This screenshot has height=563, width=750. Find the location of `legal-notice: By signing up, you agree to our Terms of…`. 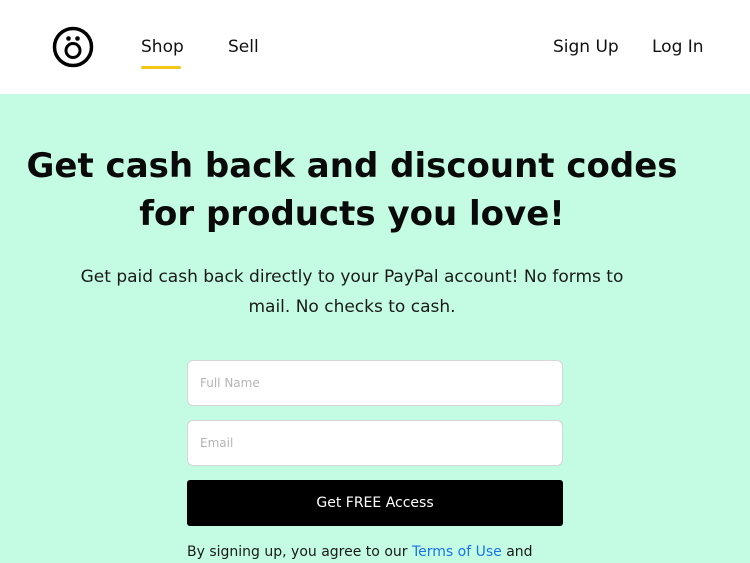

legal-notice: By signing up, you agree to our Terms of… is located at coordinates (387, 552).